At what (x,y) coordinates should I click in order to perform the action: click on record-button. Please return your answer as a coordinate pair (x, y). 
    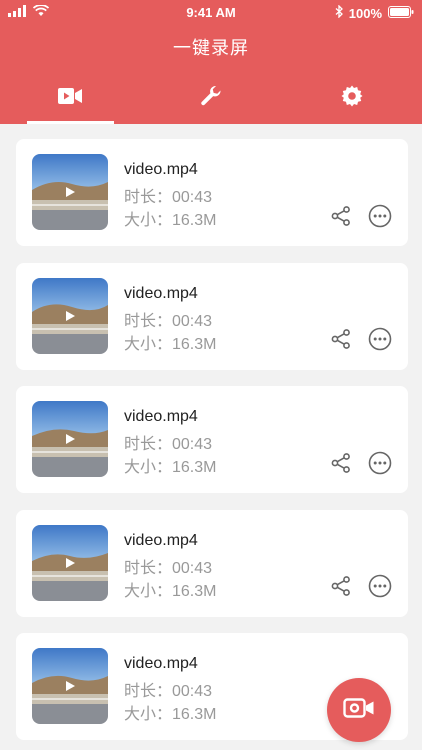
    Looking at the image, I should click on (359, 710).